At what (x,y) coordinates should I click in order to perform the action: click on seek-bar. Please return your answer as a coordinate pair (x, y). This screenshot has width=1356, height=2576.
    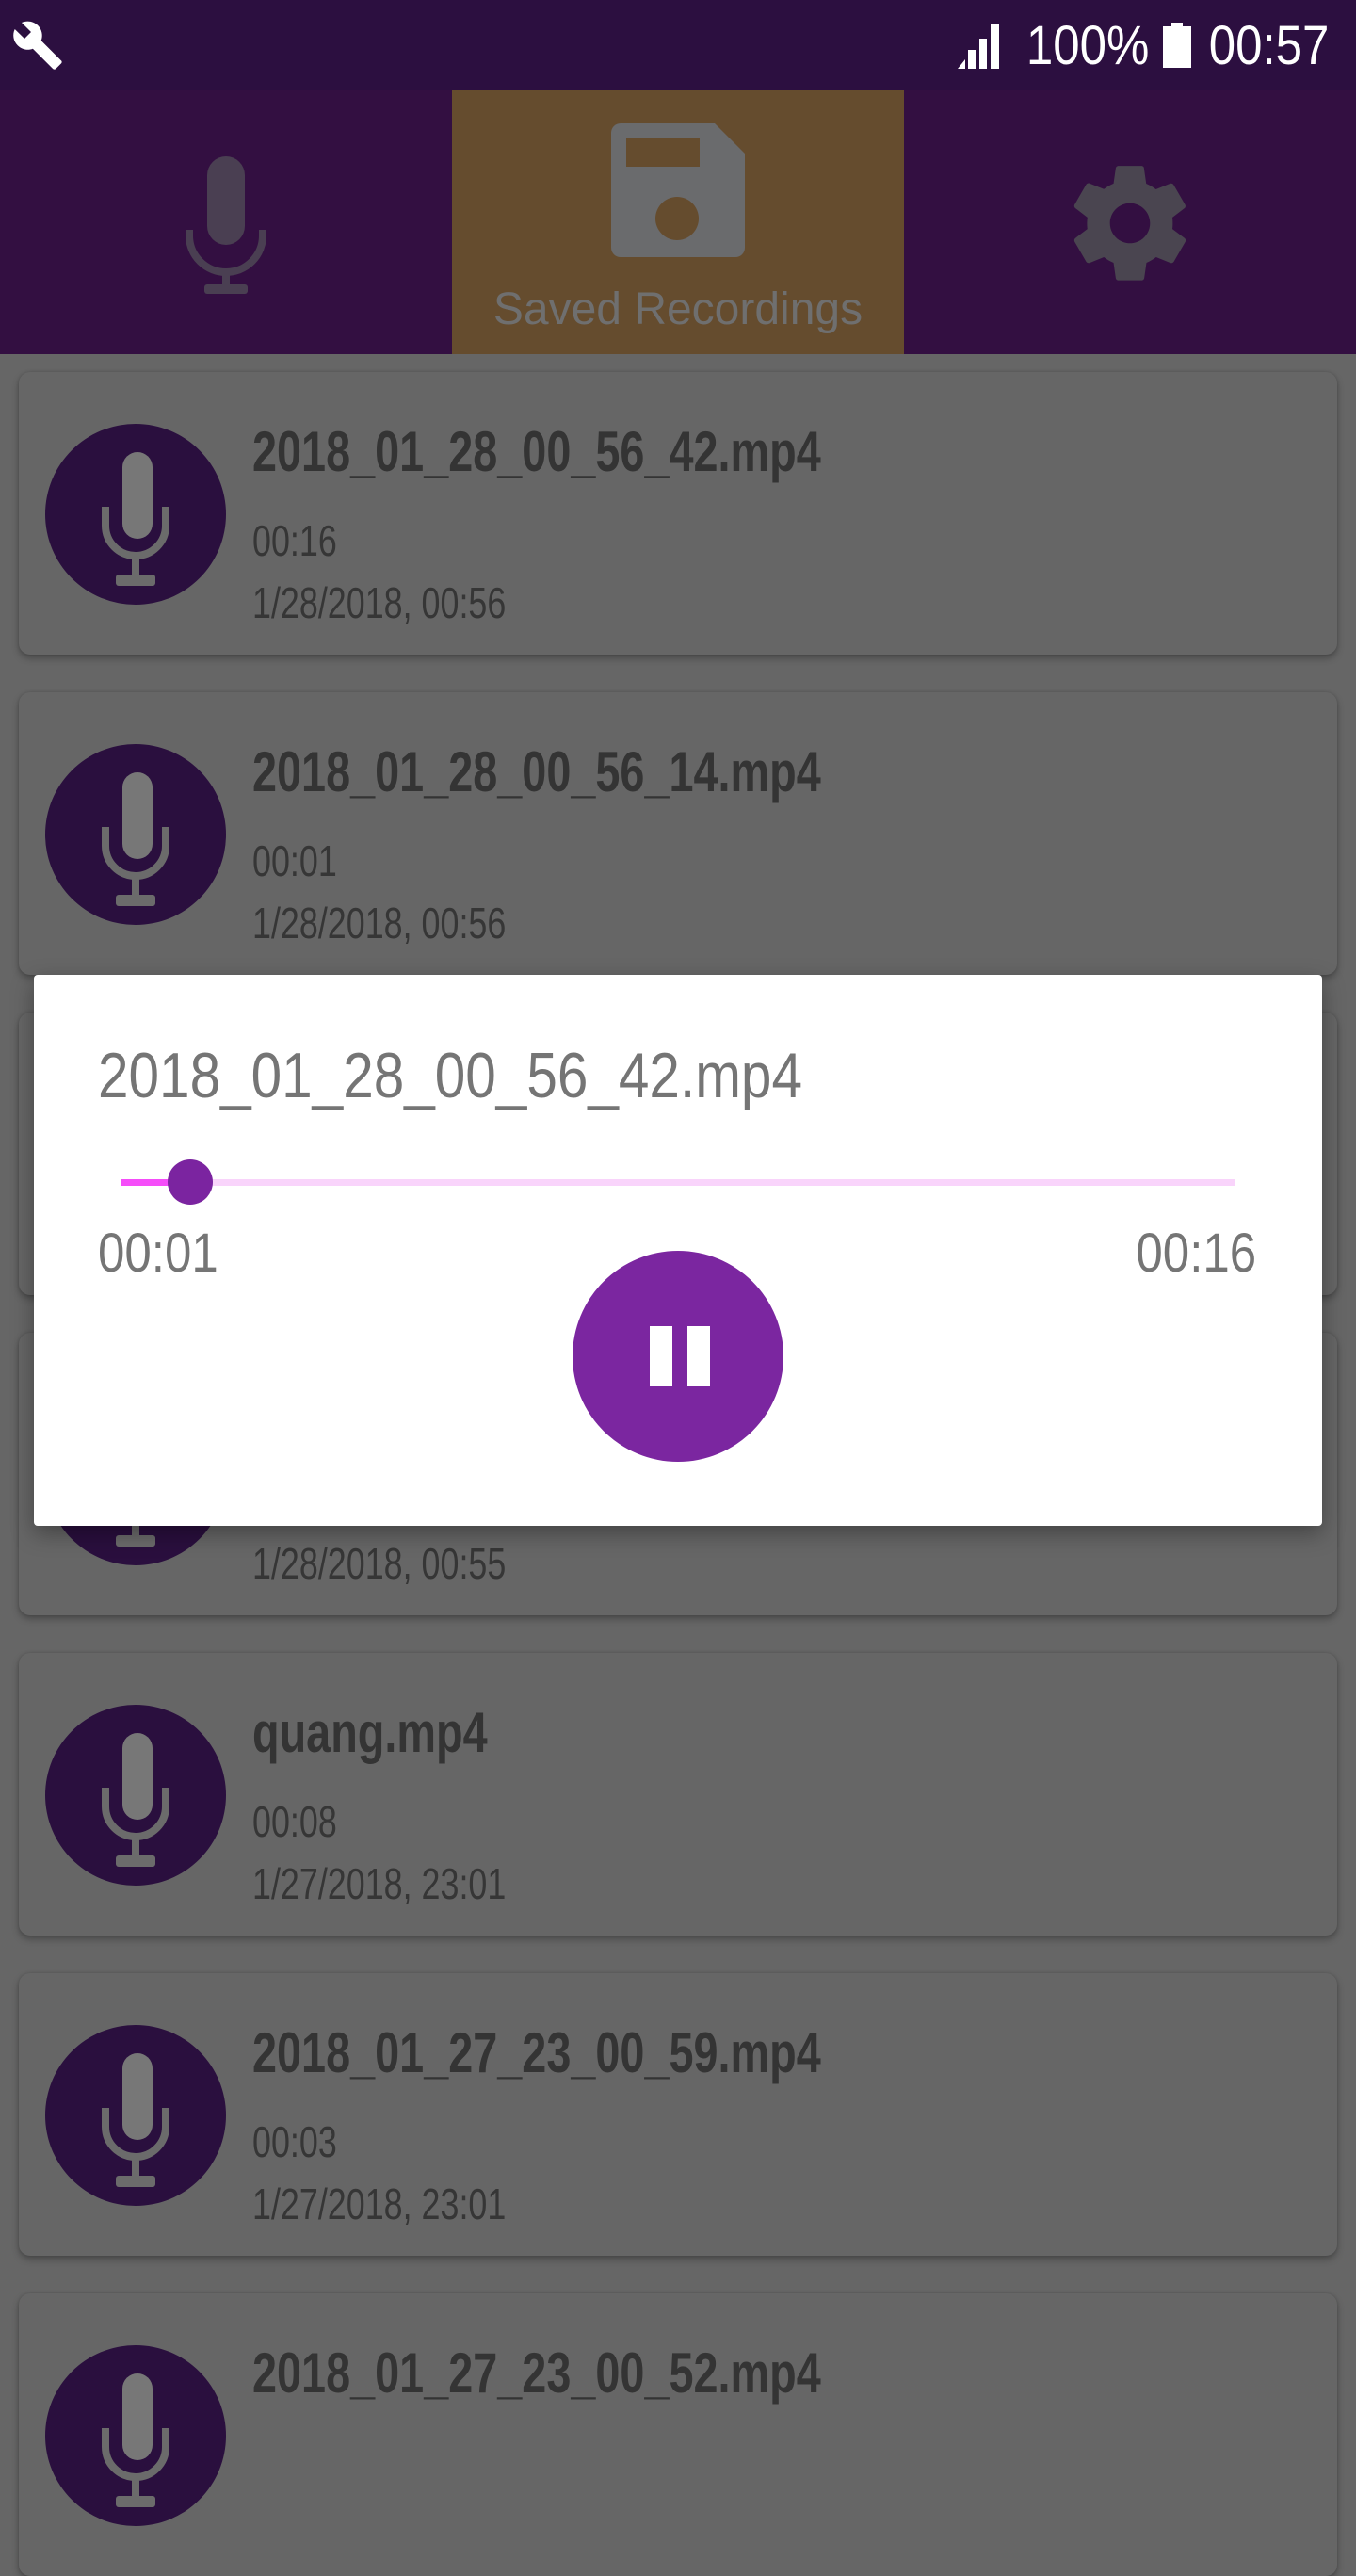
    Looking at the image, I should click on (678, 1182).